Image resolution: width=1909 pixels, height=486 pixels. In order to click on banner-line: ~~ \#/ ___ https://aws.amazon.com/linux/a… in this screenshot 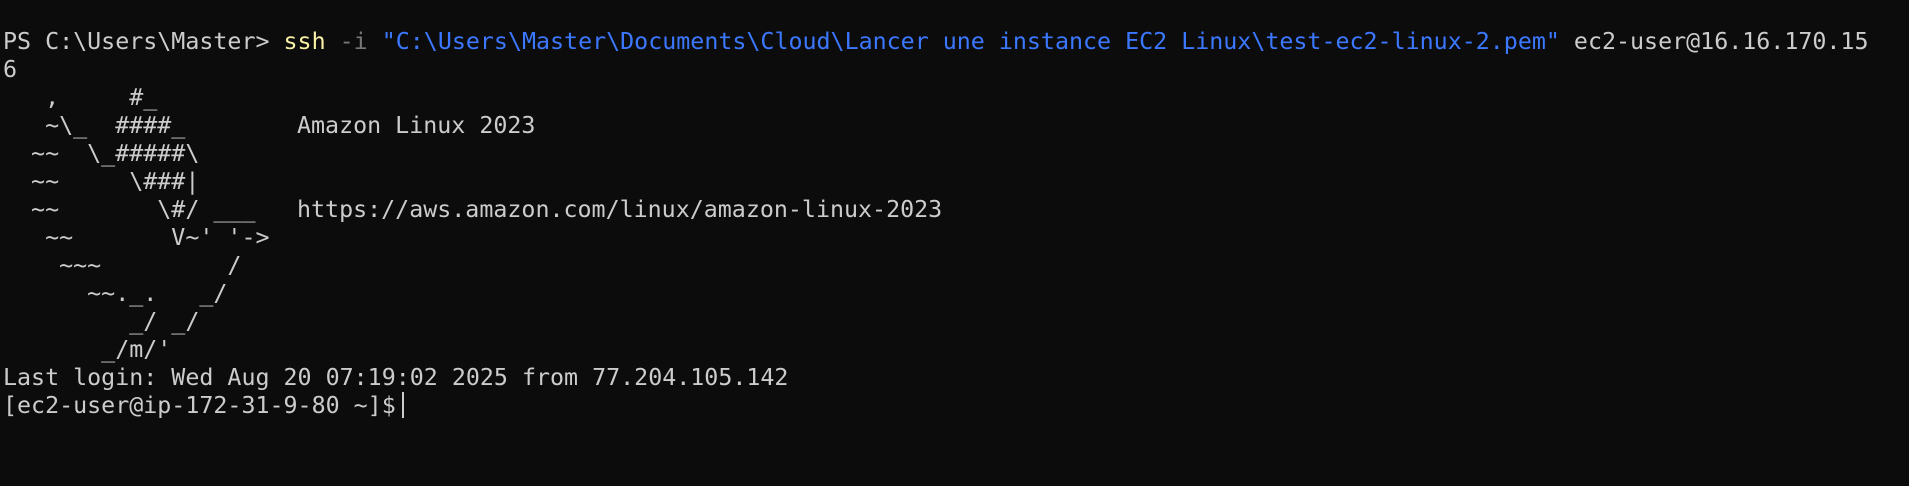, I will do `click(954, 210)`.